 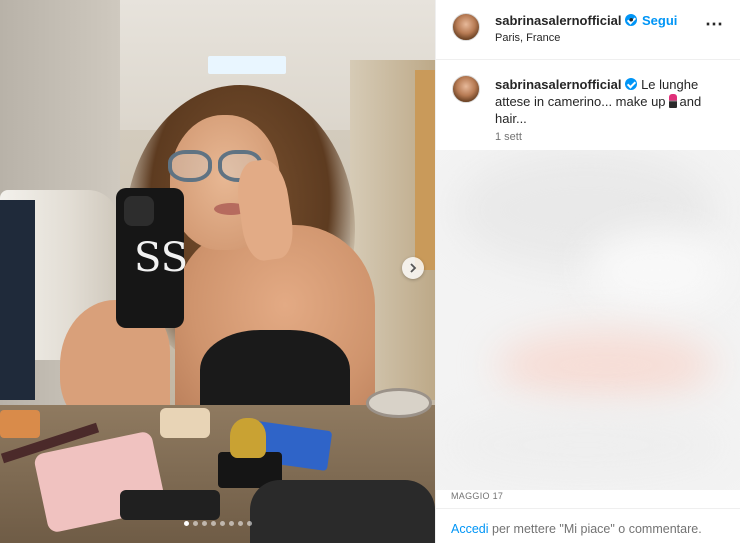 I want to click on photo-poster, so click(x=425, y=170).